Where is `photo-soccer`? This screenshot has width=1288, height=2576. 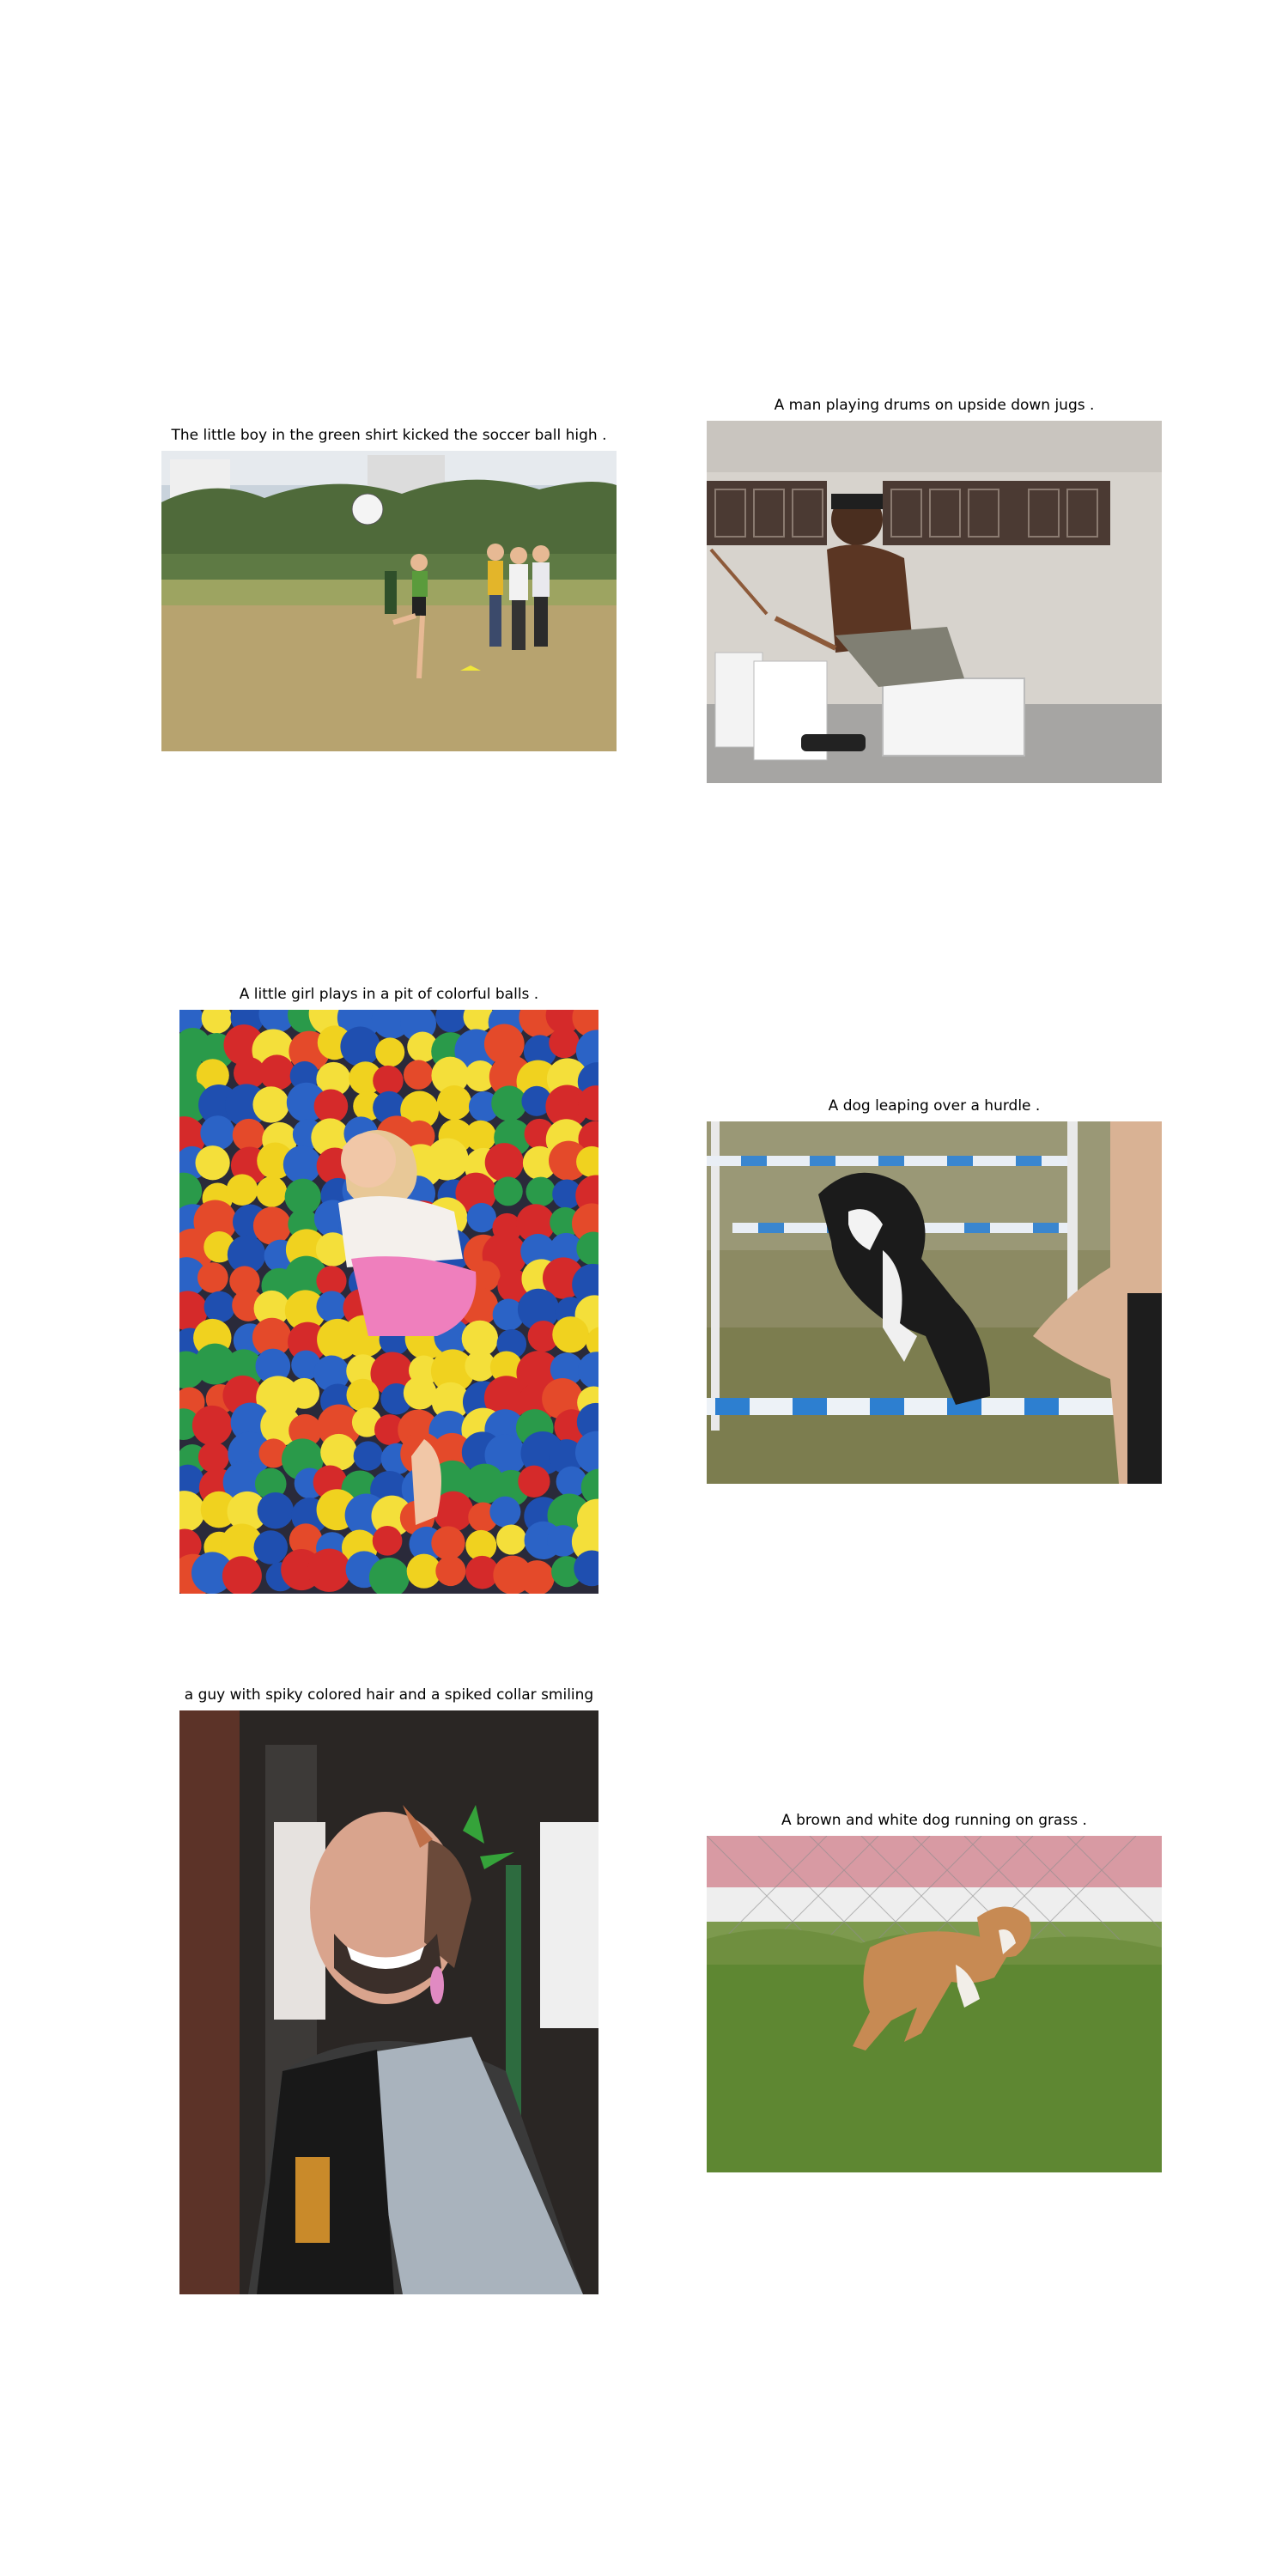 photo-soccer is located at coordinates (389, 601).